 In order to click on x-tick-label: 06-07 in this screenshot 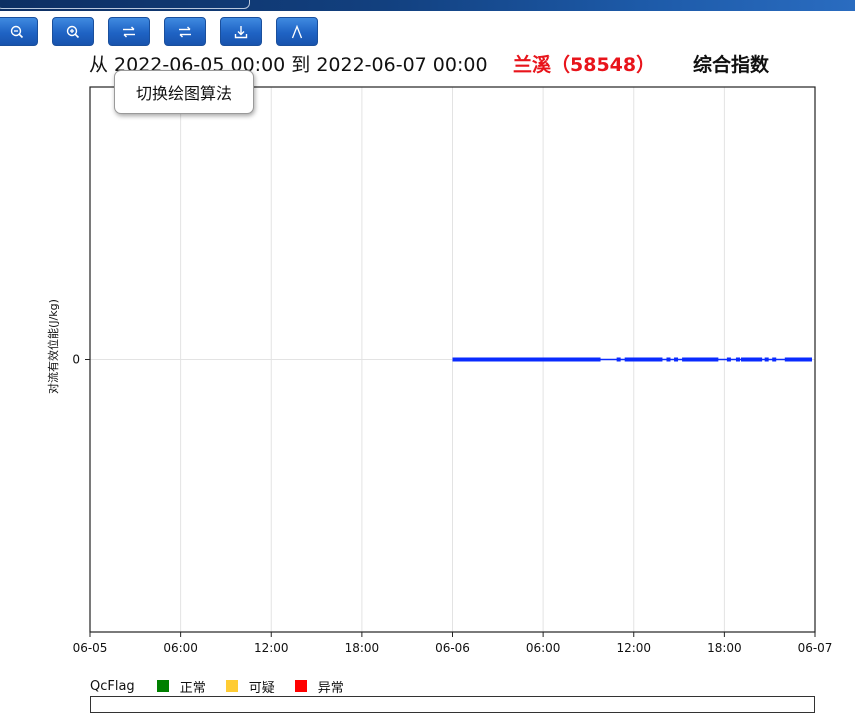, I will do `click(815, 648)`.